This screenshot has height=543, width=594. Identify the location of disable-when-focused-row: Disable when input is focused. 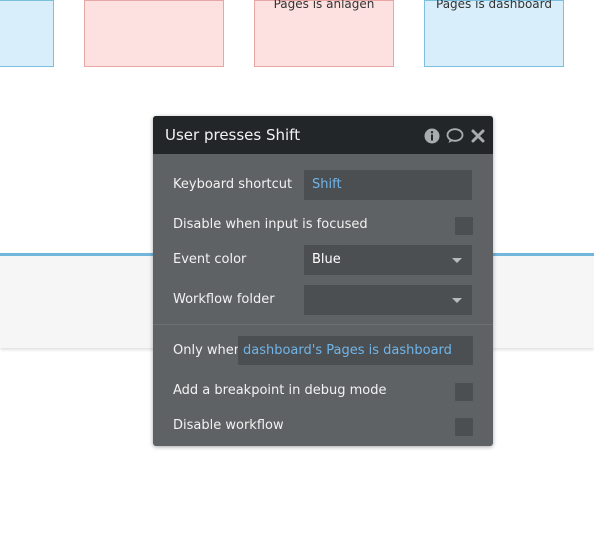
(323, 225).